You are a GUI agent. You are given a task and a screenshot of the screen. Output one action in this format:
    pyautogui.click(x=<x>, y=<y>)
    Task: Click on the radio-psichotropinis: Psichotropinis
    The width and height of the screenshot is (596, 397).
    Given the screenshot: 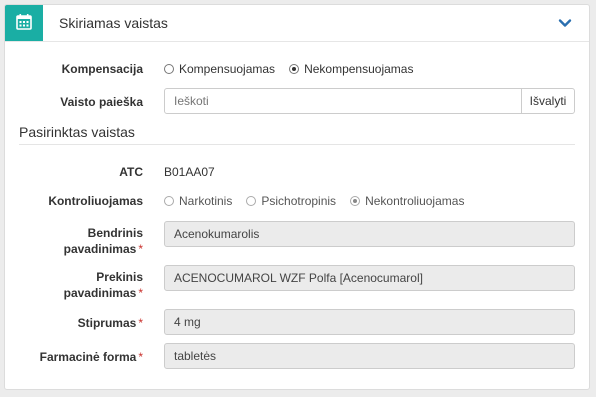 What is the action you would take?
    pyautogui.click(x=291, y=201)
    